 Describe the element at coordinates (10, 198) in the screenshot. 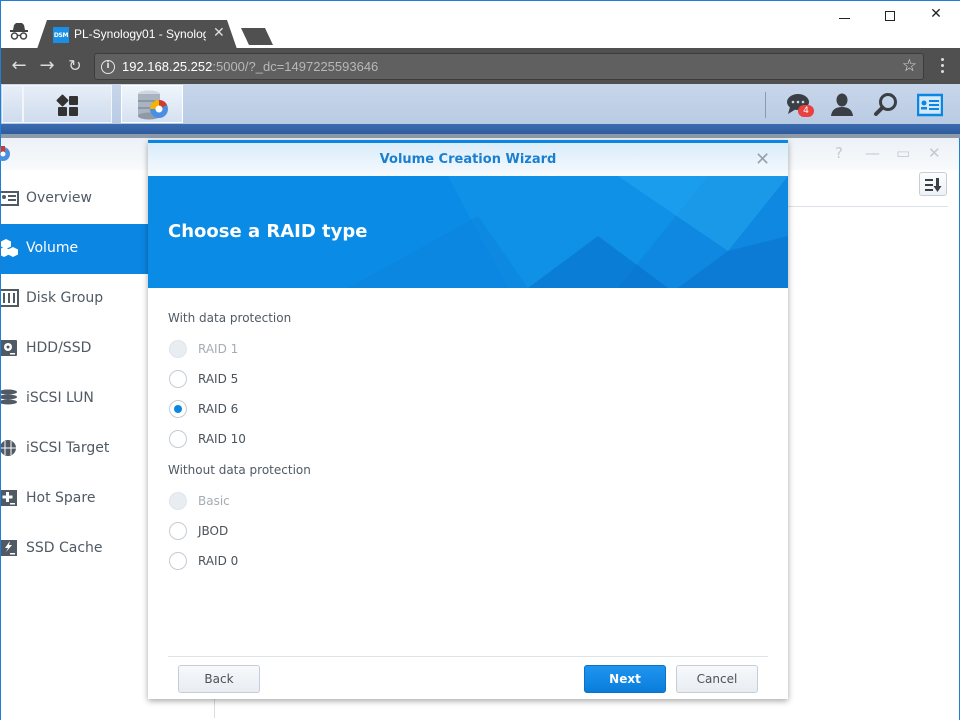

I see `overview-icon` at that location.